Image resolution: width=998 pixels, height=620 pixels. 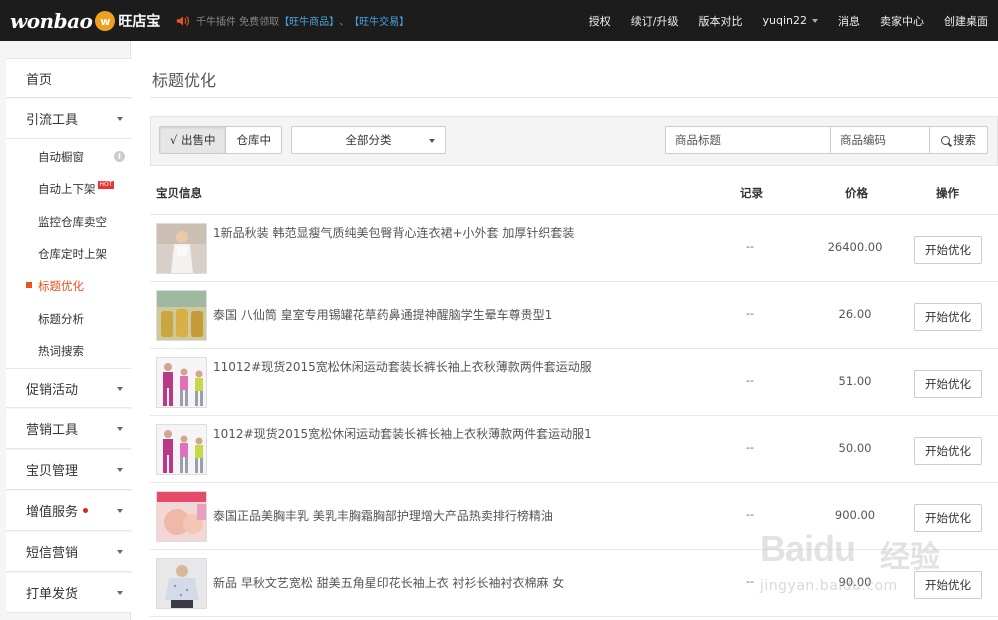 What do you see at coordinates (880, 140) in the screenshot?
I see `code-search-input: 商品编码` at bounding box center [880, 140].